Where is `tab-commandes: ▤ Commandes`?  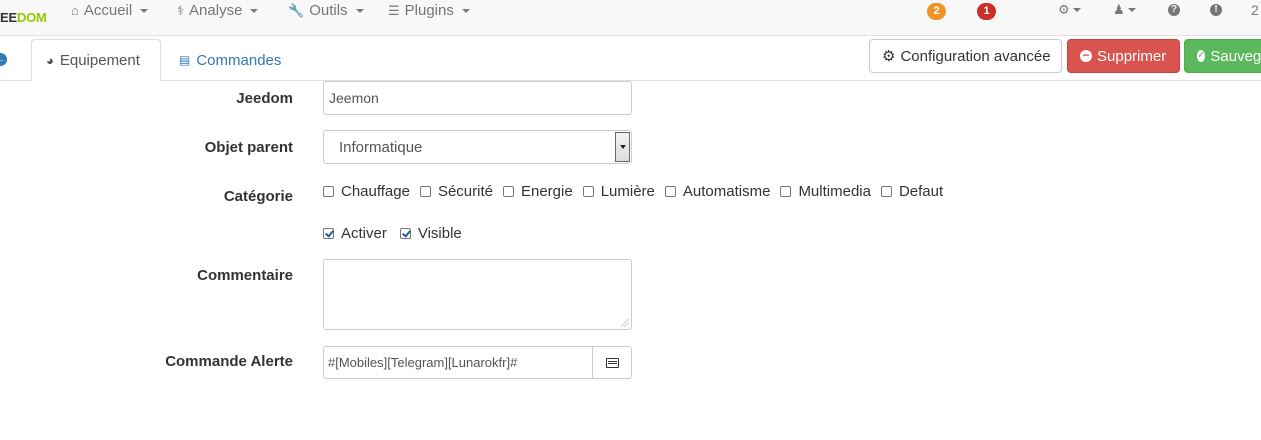 tab-commandes: ▤ Commandes is located at coordinates (230, 60).